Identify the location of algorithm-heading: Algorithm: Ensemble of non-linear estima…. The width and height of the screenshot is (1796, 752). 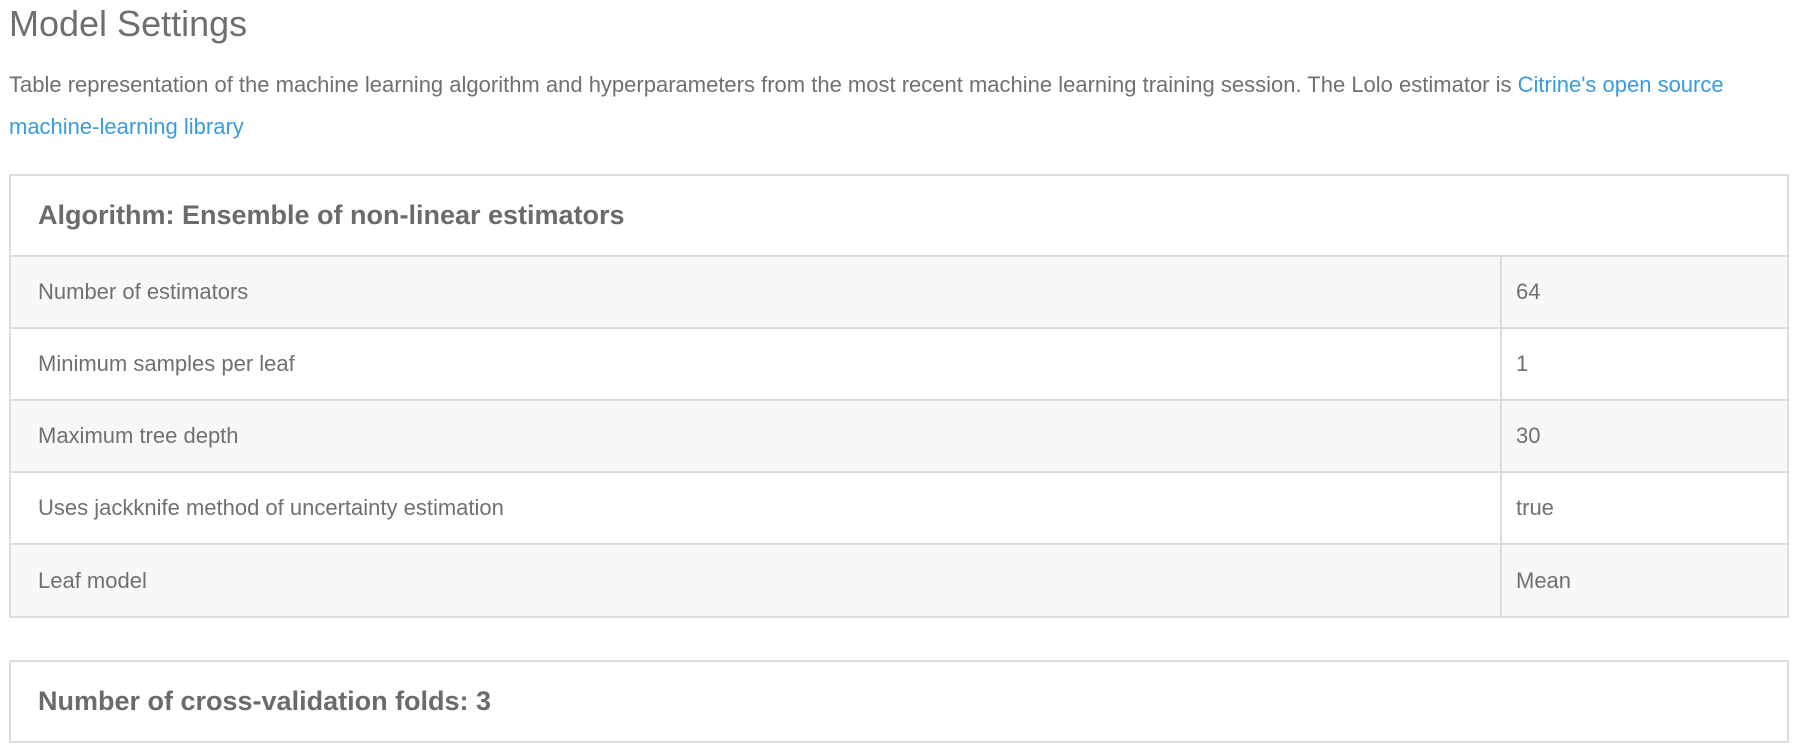
(331, 215).